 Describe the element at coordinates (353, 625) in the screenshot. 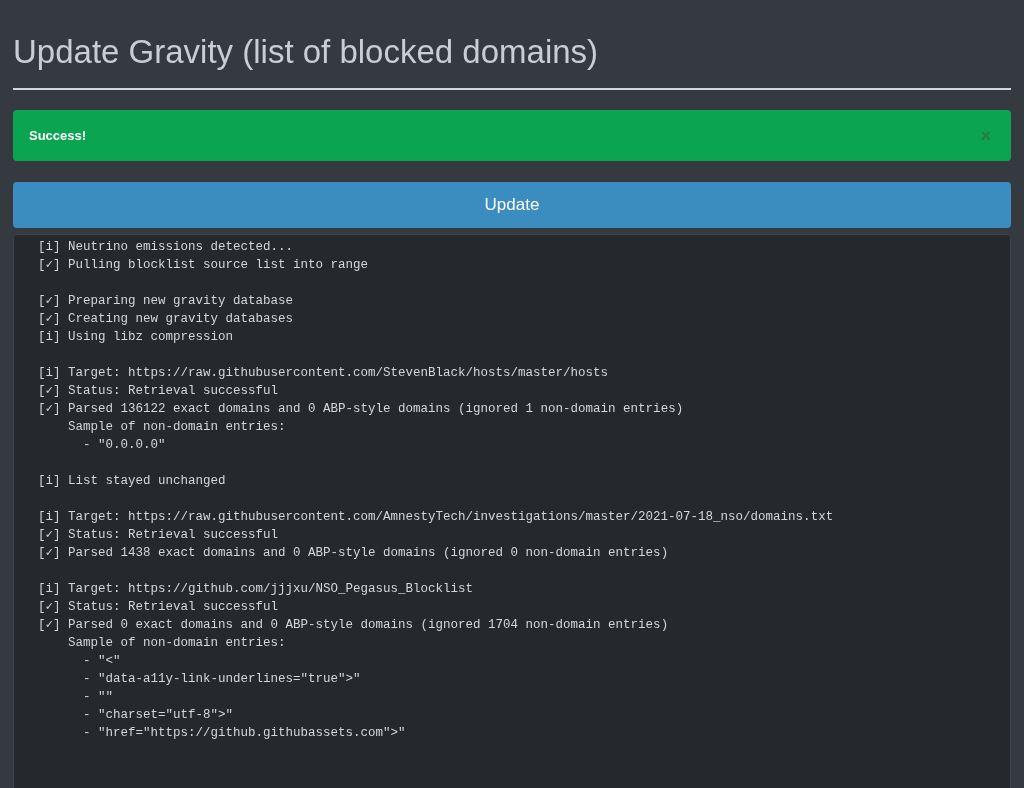

I see `log-line: [✓] Parsed 0 exact domains and 0 ABP-style domains (ignored 1704 non-domain entries)` at that location.